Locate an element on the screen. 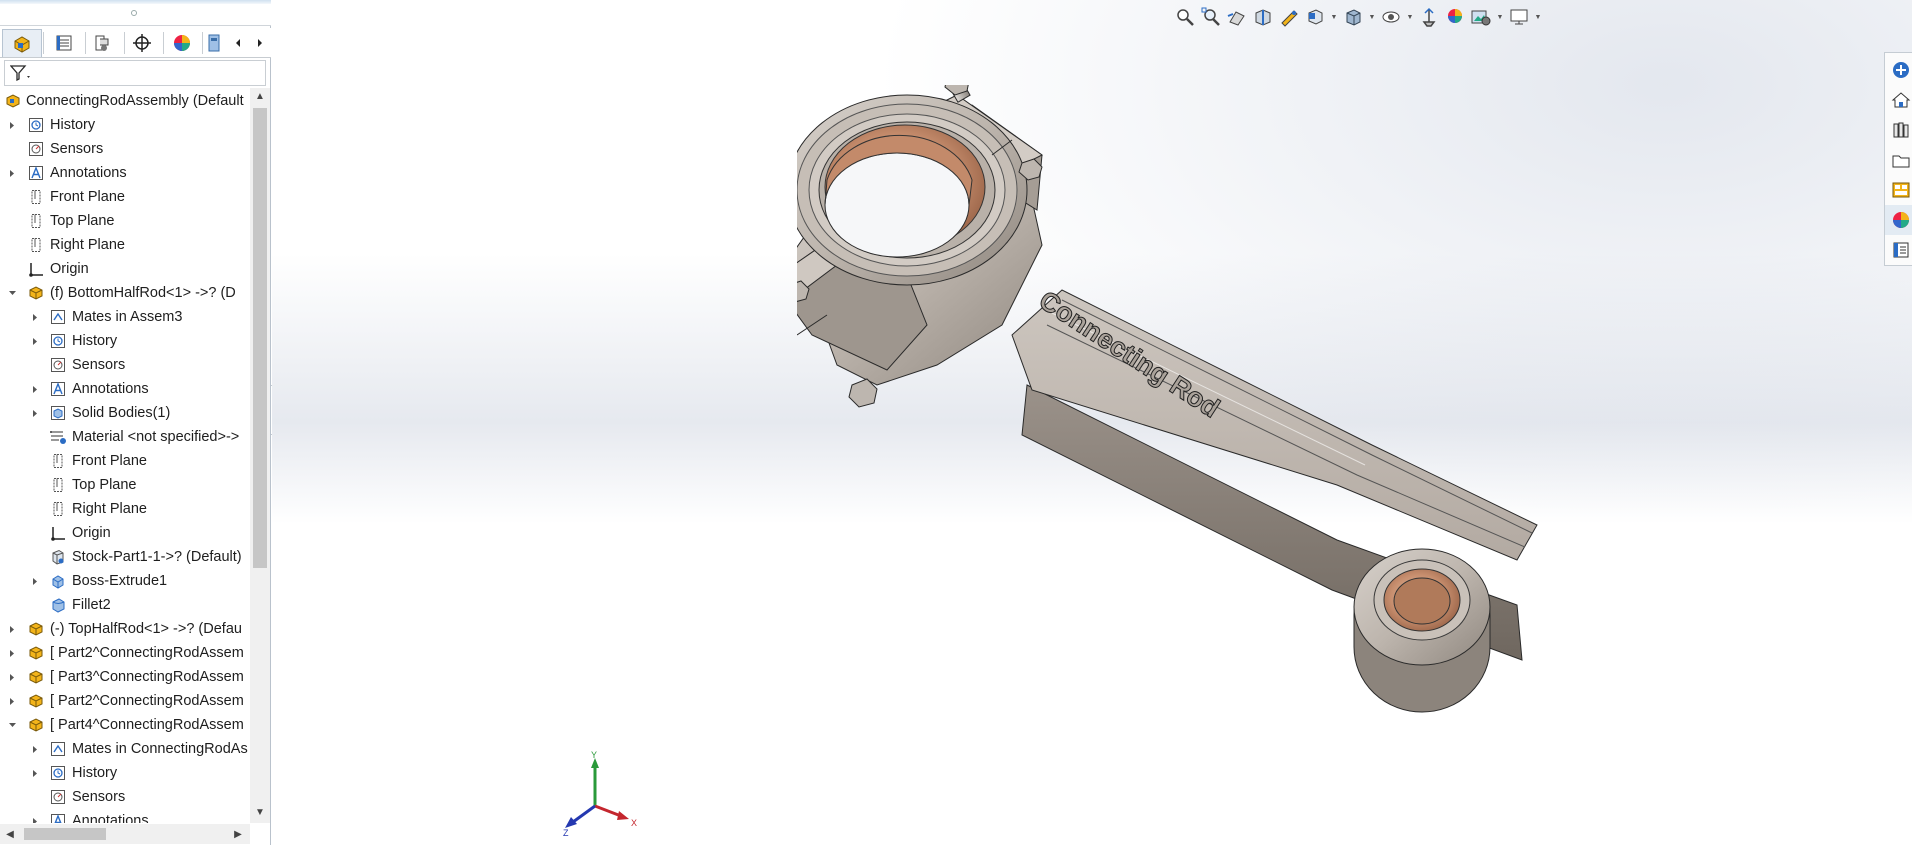  tree-item: Fillet2 is located at coordinates (125, 605).